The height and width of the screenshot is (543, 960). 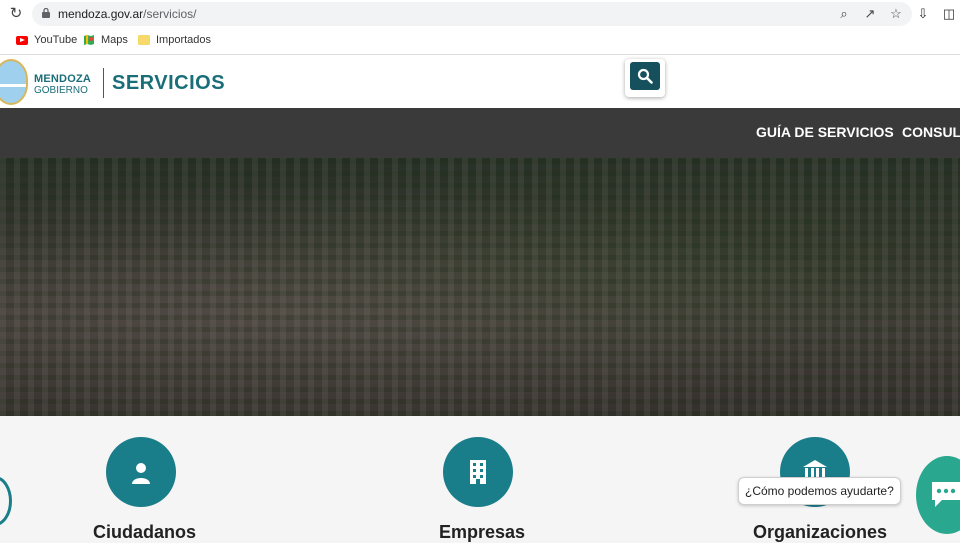 I want to click on header-divider, so click(x=103, y=83).